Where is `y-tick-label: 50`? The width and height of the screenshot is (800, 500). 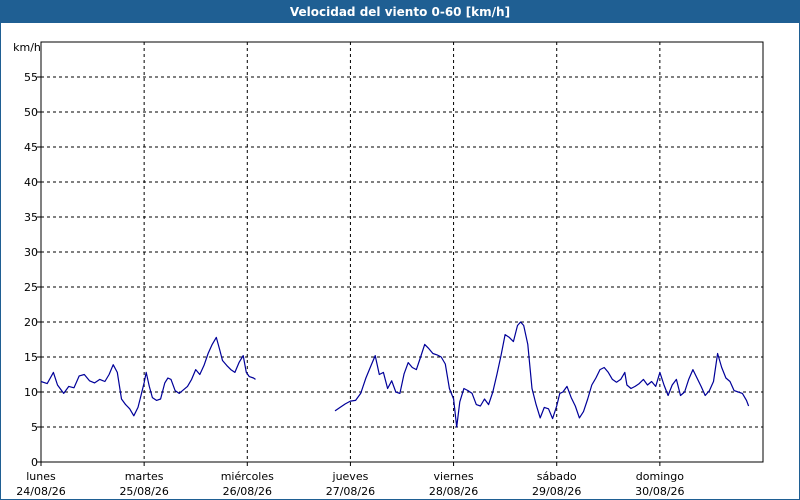 y-tick-label: 50 is located at coordinates (31, 112).